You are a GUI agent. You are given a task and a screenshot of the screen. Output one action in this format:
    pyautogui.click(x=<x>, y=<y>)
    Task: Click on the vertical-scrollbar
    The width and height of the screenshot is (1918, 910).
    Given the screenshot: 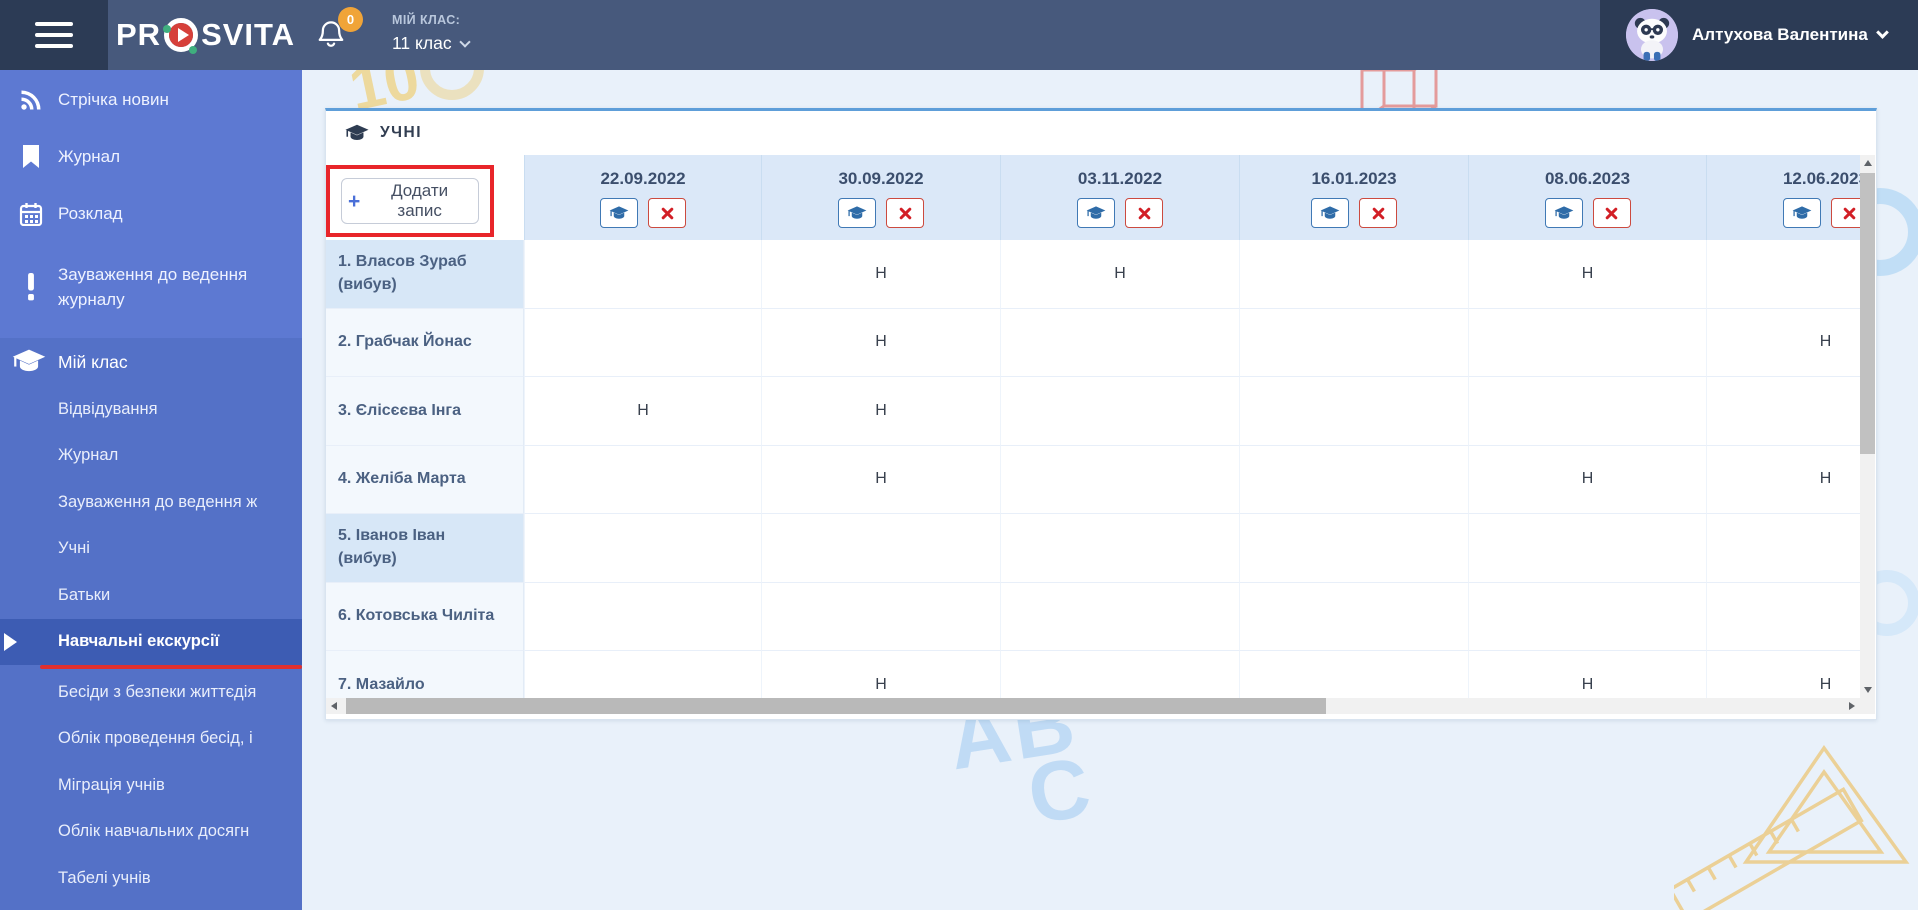 What is the action you would take?
    pyautogui.click(x=1867, y=426)
    